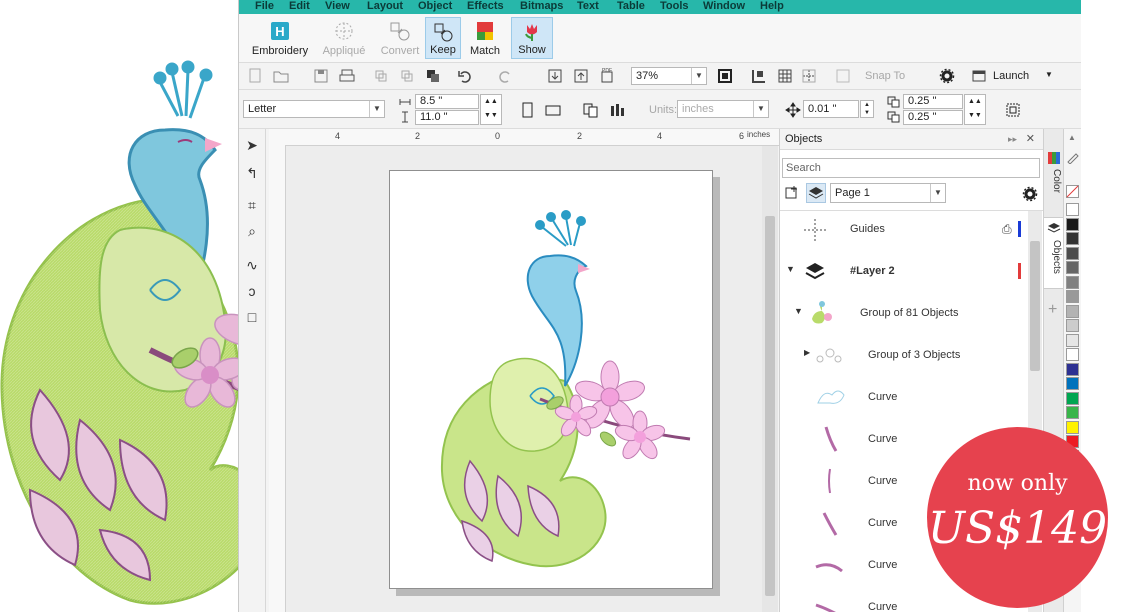 The image size is (1121, 612). Describe the element at coordinates (252, 205) in the screenshot. I see `crop-tool-icon: ⌗` at that location.